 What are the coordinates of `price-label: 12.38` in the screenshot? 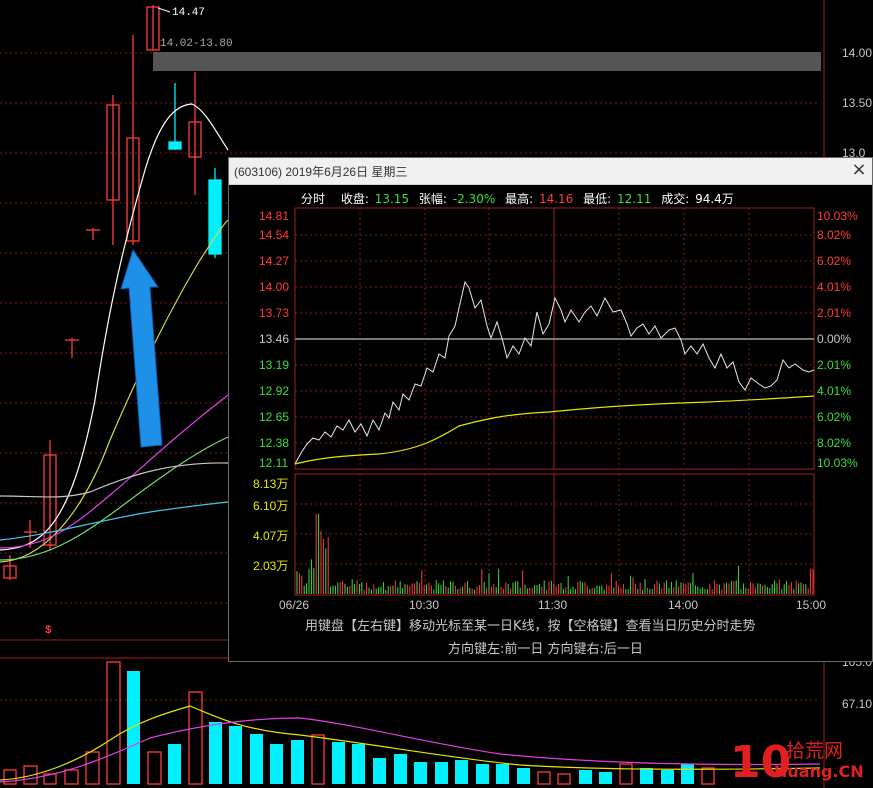 It's located at (274, 443).